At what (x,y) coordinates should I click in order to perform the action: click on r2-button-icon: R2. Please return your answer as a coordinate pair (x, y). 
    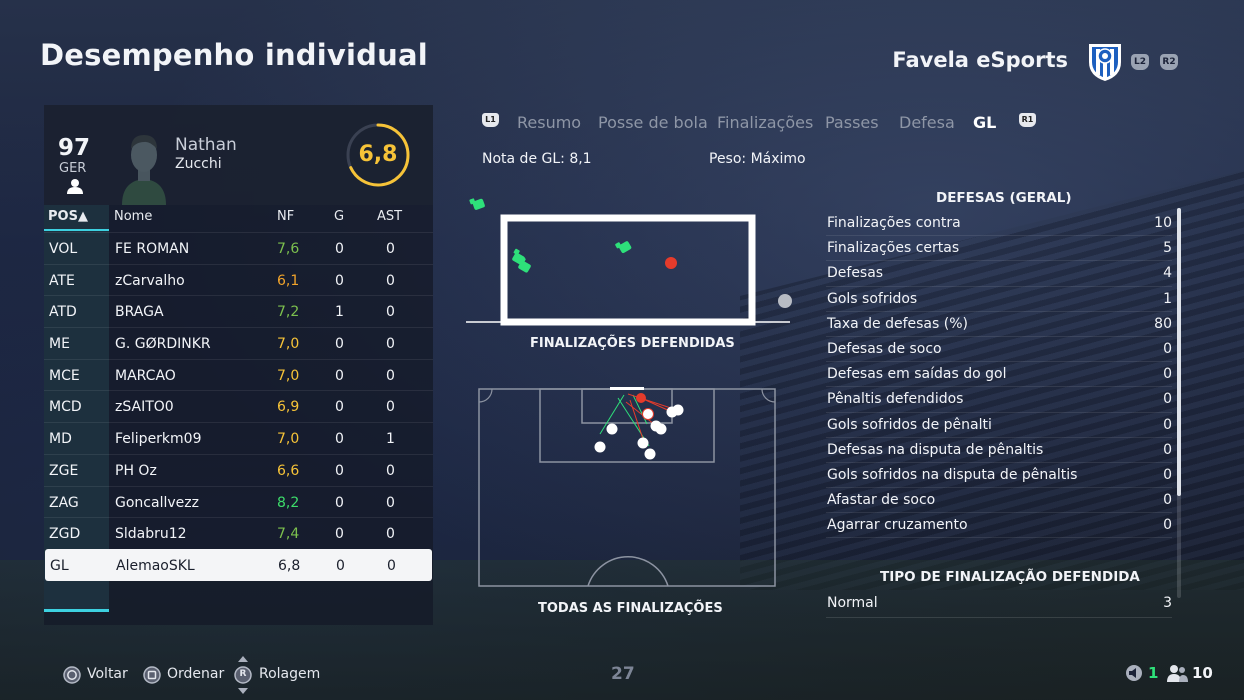
    Looking at the image, I should click on (1169, 62).